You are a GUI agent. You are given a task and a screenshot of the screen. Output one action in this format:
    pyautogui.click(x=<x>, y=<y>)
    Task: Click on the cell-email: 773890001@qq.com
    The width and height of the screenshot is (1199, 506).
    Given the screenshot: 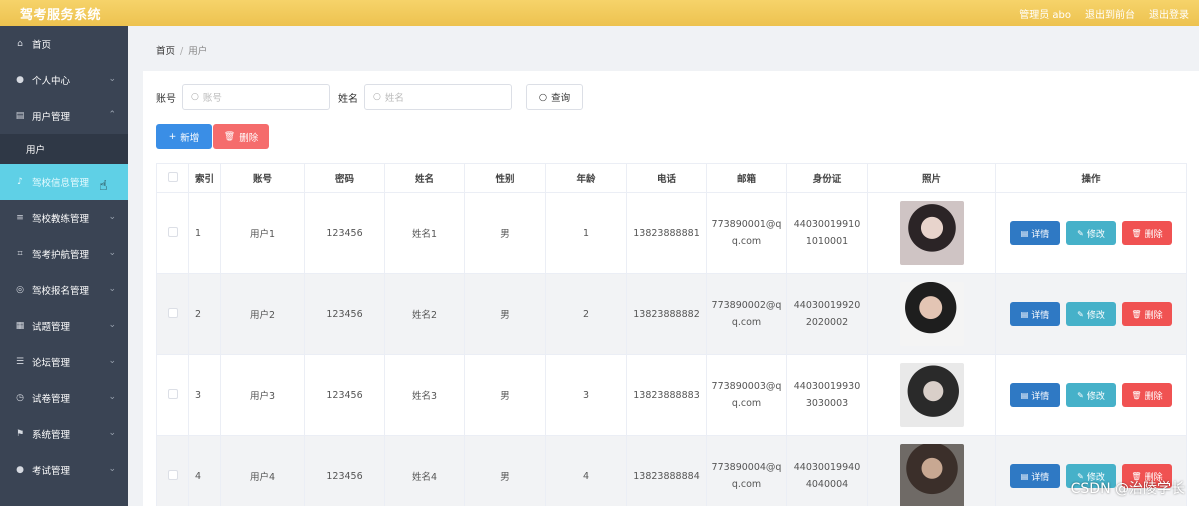 What is the action you would take?
    pyautogui.click(x=746, y=233)
    